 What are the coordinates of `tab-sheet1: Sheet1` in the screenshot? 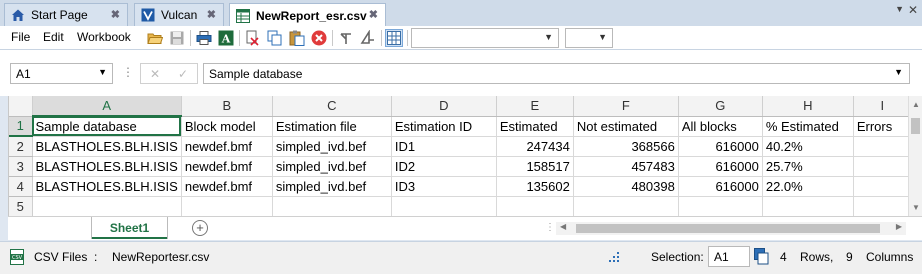 It's located at (129, 228).